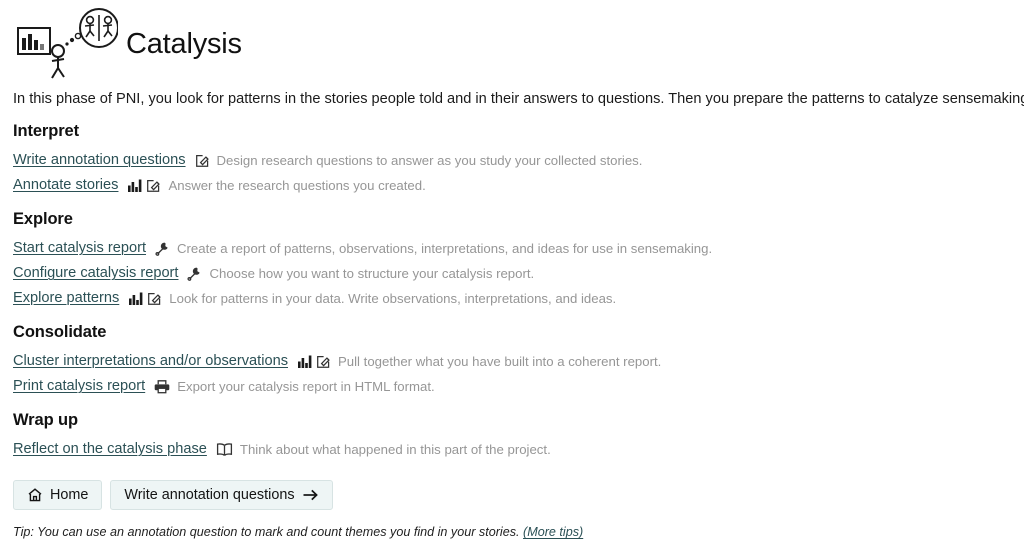 The image size is (1024, 539). Describe the element at coordinates (65, 185) in the screenshot. I see `task-link-annotate-stories: Annotate stories` at that location.